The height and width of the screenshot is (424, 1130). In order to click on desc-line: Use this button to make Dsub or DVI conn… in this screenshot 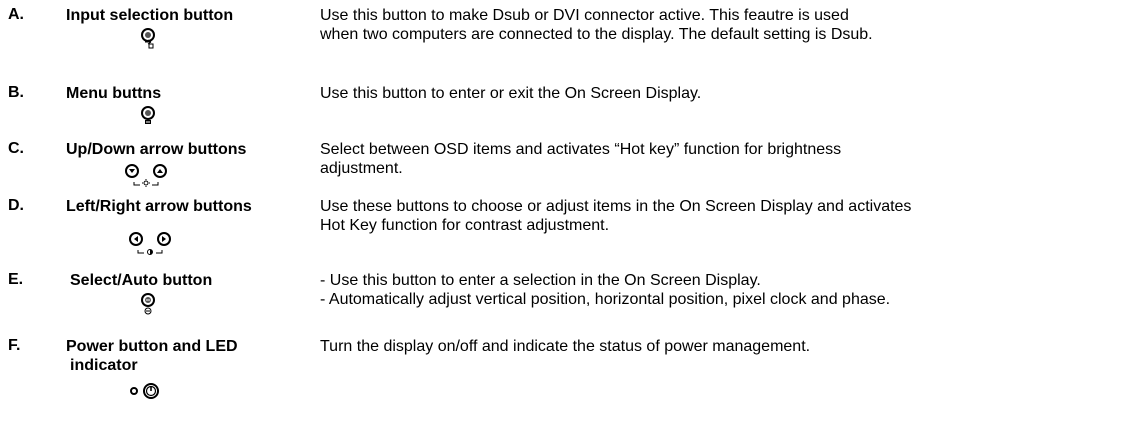, I will do `click(584, 15)`.